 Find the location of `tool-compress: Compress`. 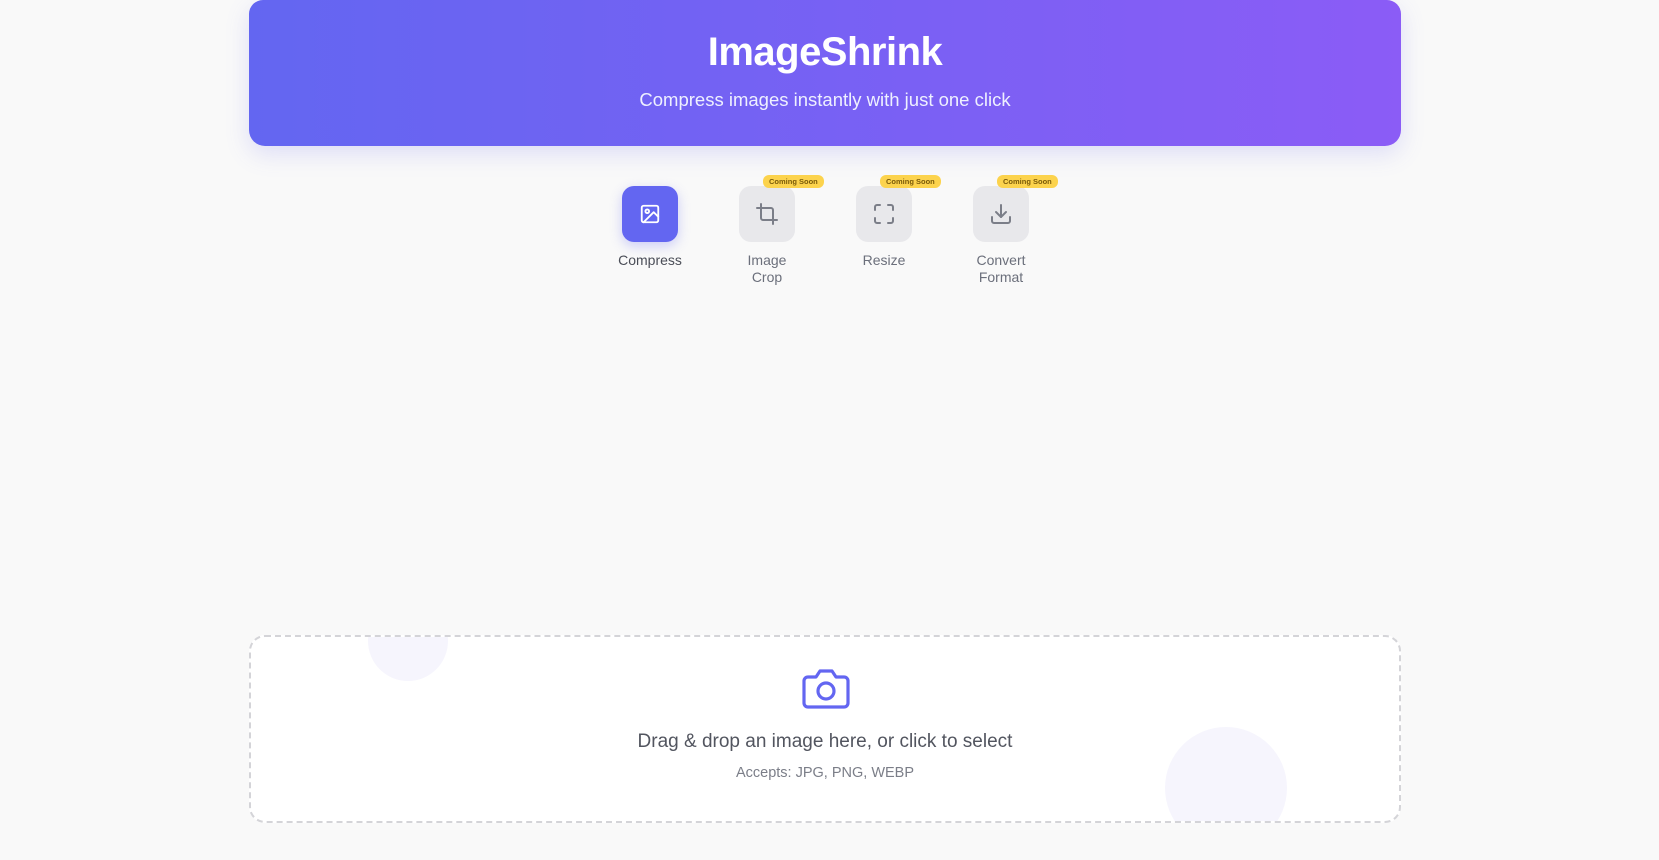

tool-compress: Compress is located at coordinates (650, 227).